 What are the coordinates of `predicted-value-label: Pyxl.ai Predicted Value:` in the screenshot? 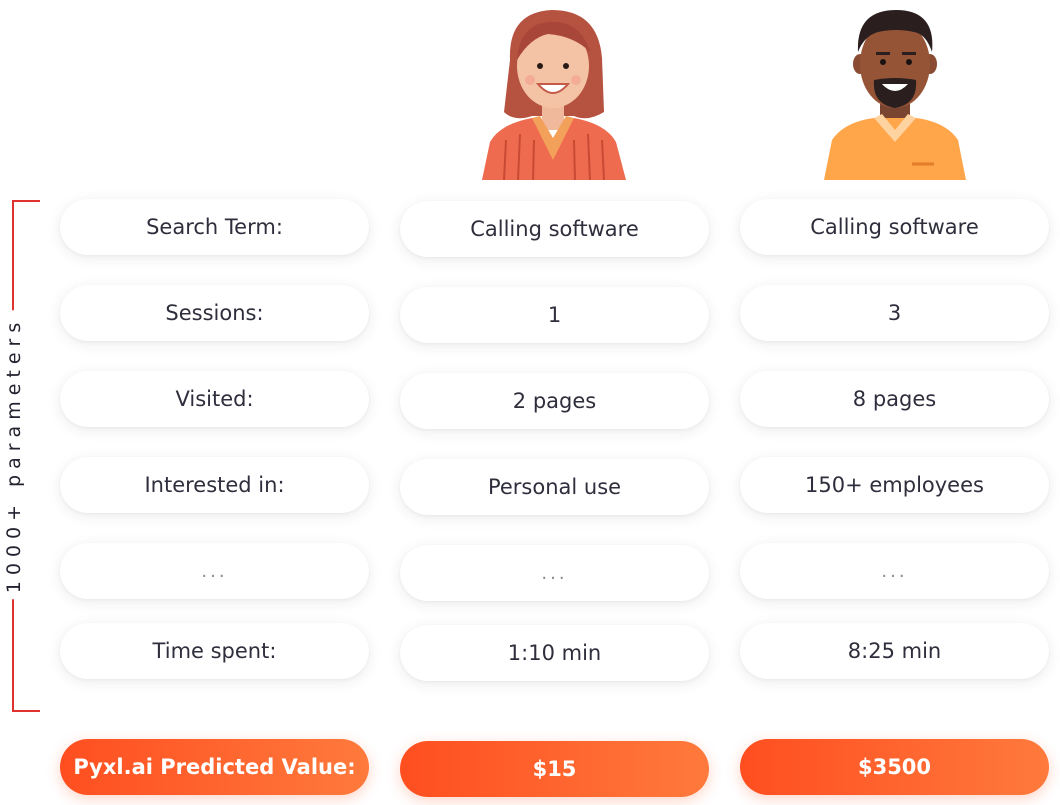 It's located at (214, 767).